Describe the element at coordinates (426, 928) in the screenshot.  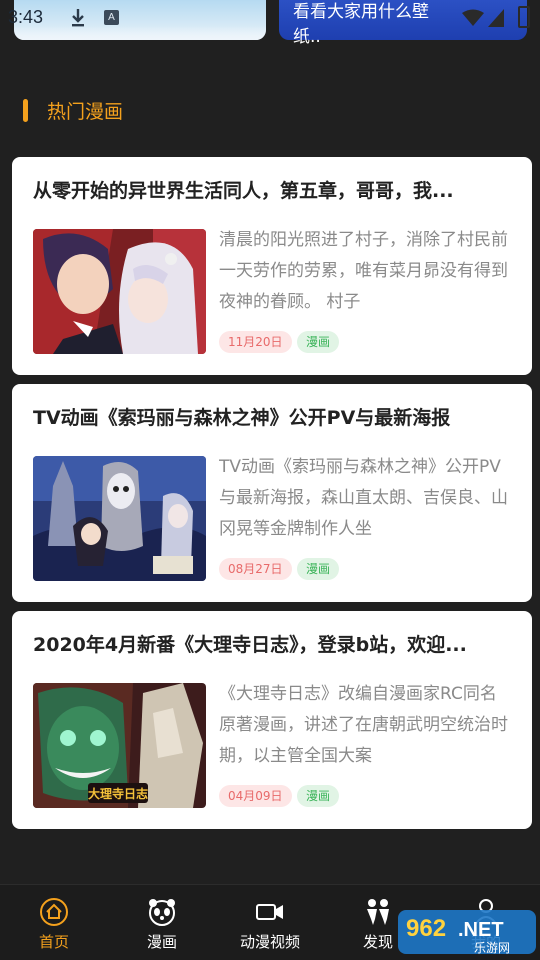
I see `svg-text: 962` at that location.